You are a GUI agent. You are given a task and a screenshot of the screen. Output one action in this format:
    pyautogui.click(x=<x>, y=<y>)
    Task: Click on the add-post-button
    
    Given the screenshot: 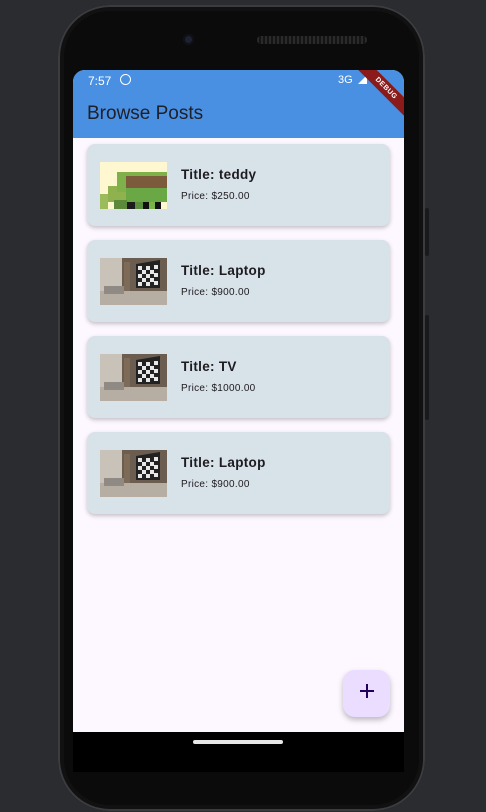 What is the action you would take?
    pyautogui.click(x=366, y=693)
    